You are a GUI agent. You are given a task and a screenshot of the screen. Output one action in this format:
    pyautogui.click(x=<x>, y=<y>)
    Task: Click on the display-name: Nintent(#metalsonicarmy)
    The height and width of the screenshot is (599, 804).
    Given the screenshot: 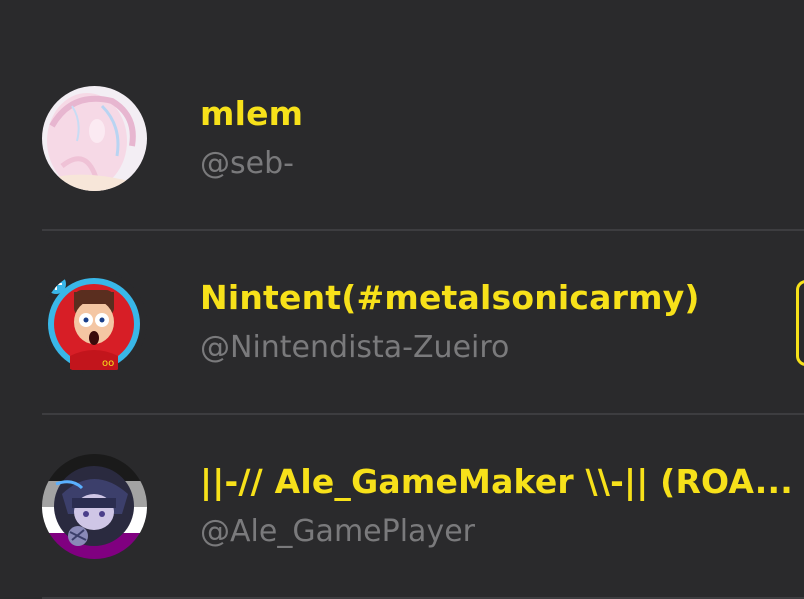 What is the action you would take?
    pyautogui.click(x=450, y=297)
    